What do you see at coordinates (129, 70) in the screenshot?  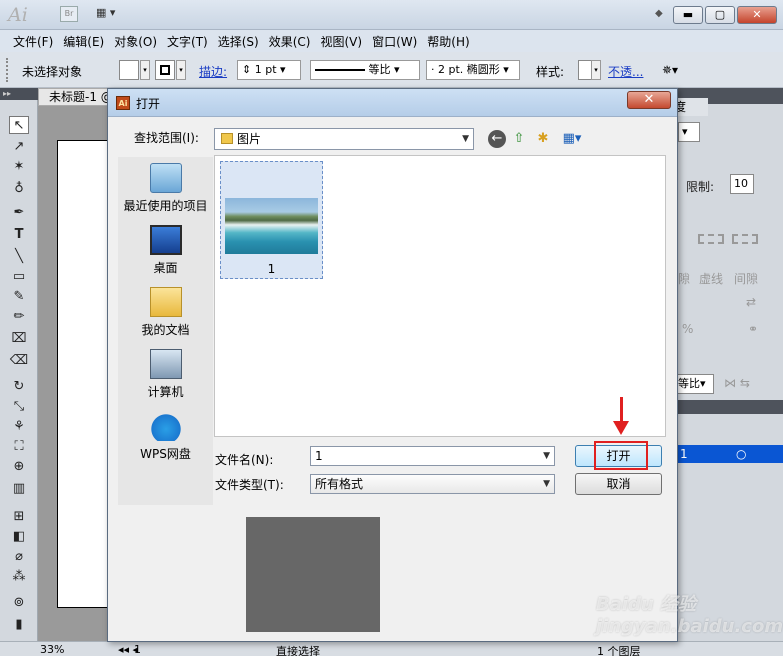 I see `fill-swatch` at bounding box center [129, 70].